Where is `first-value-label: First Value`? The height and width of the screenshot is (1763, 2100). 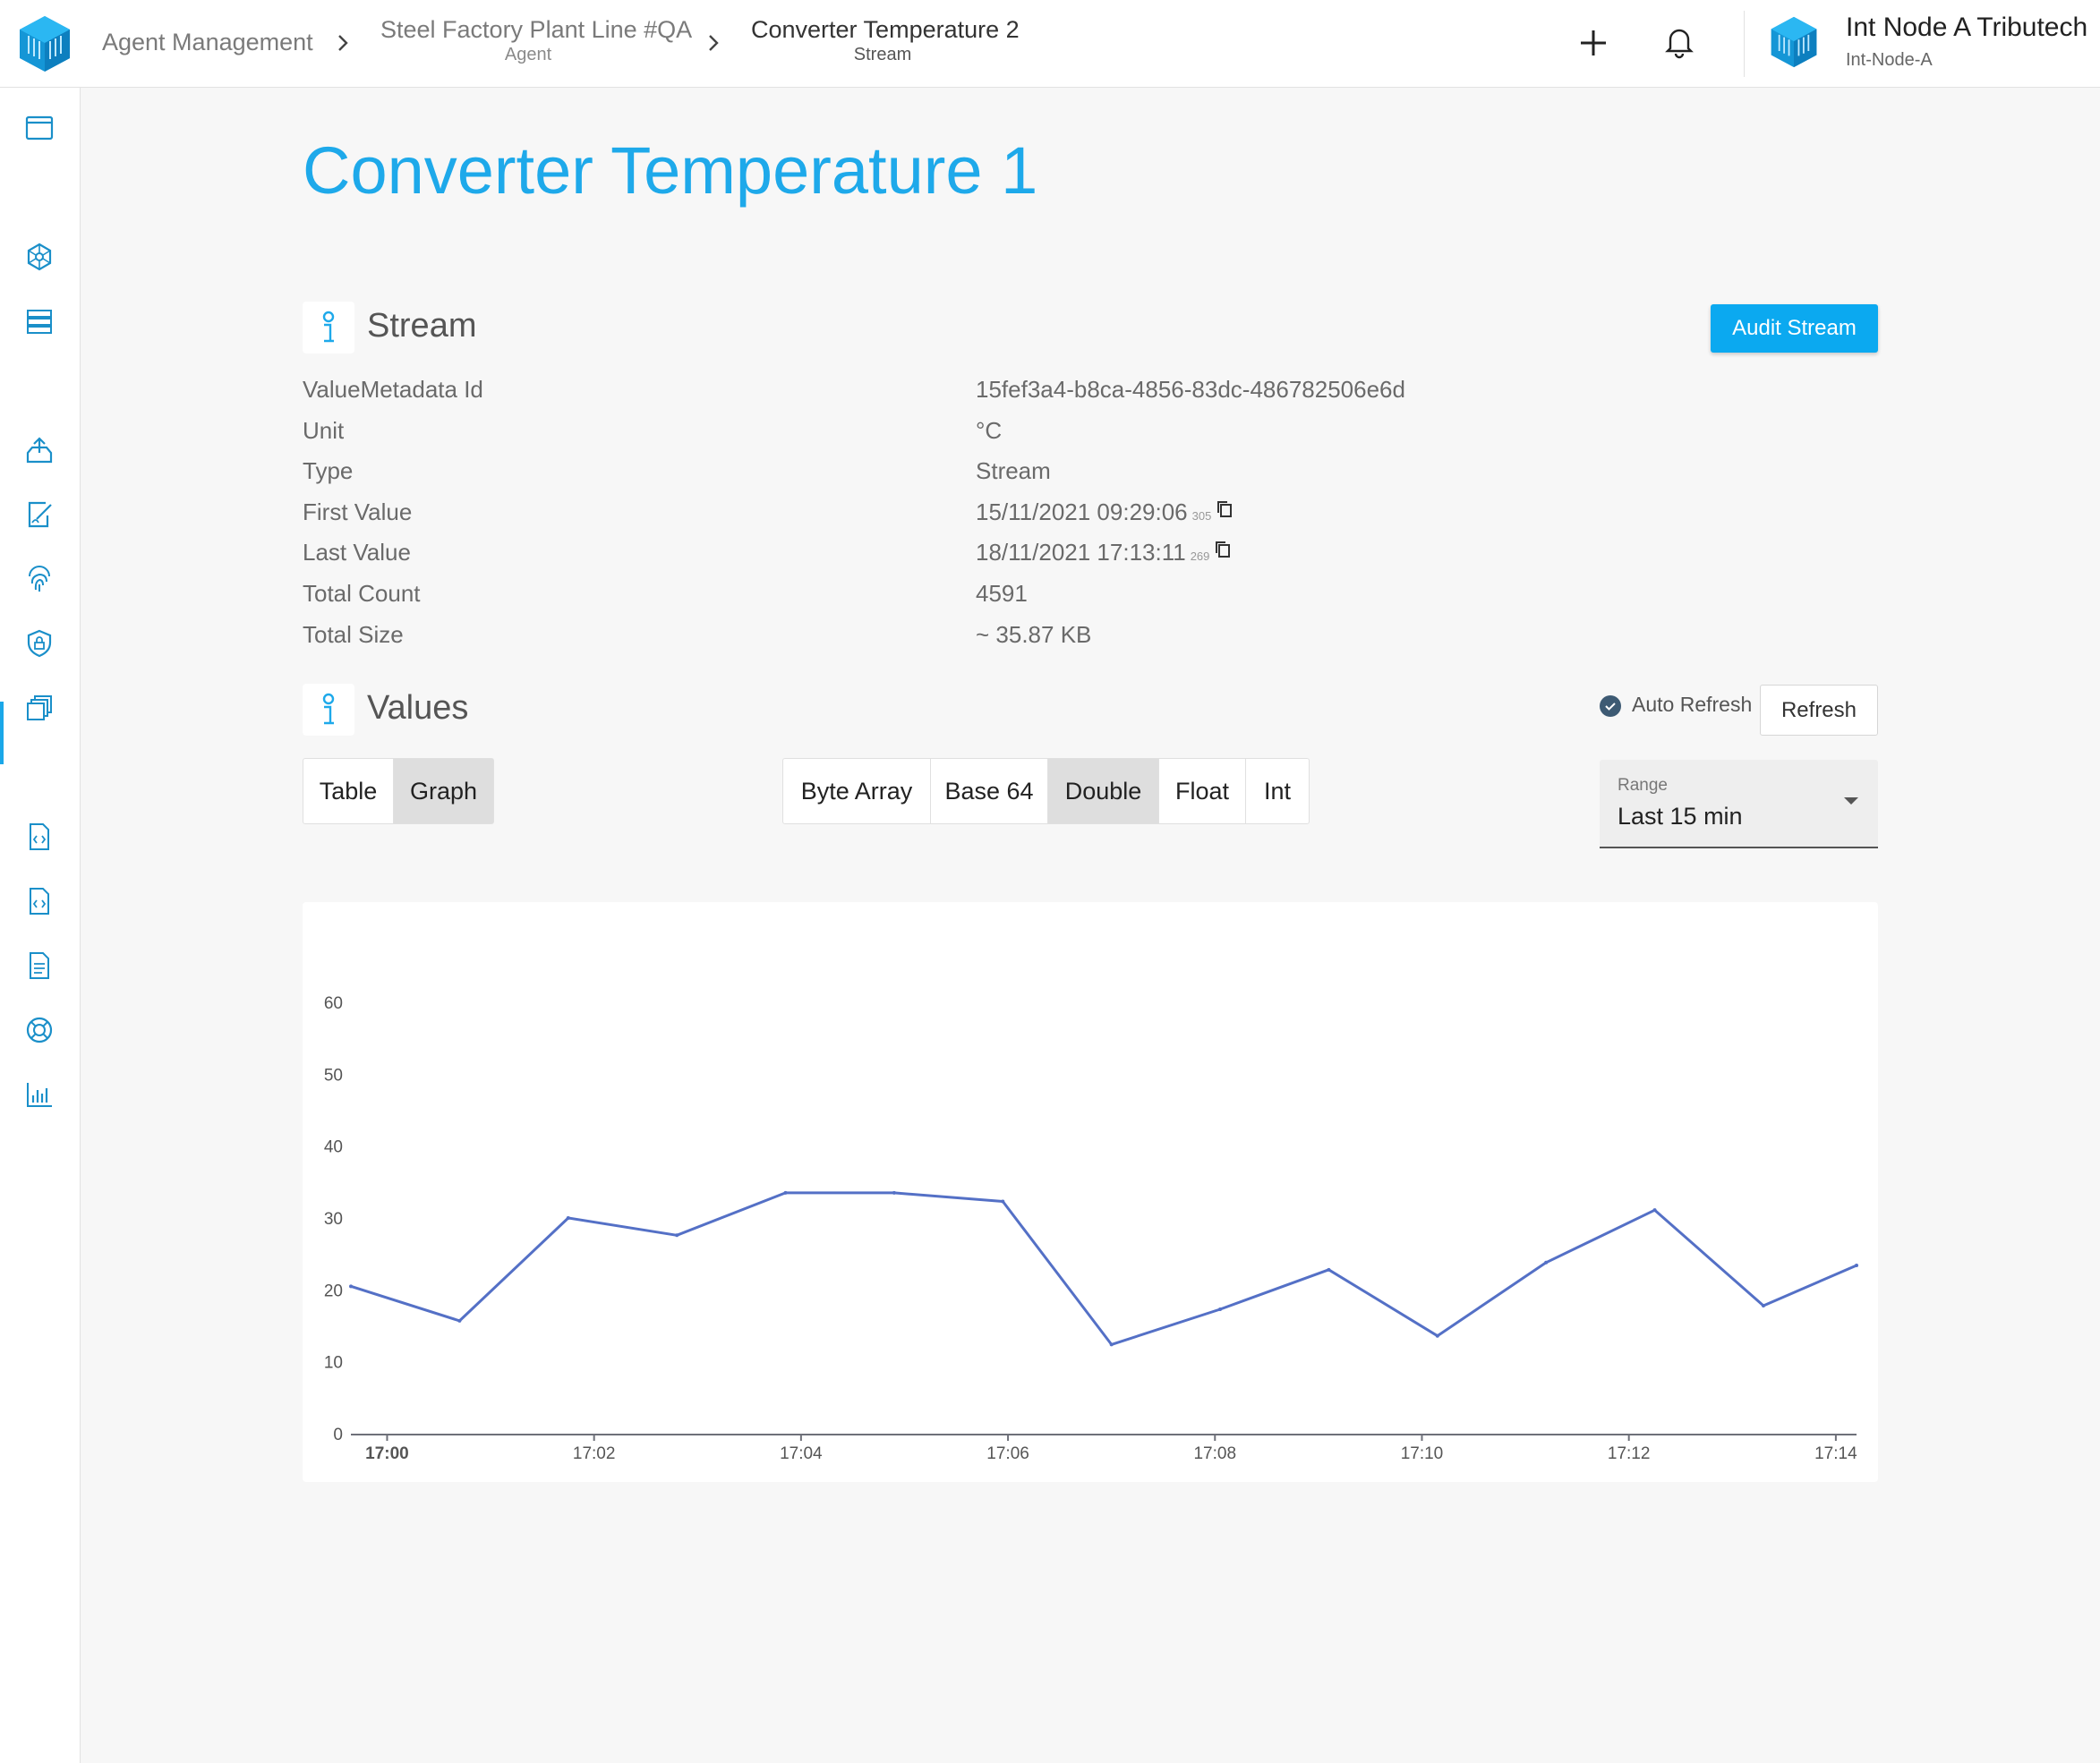 first-value-label: First Value is located at coordinates (358, 511).